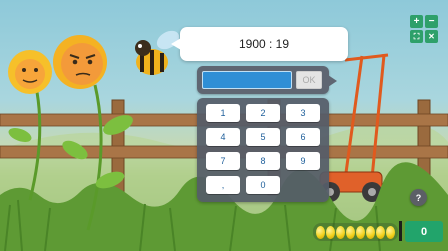 Image resolution: width=448 pixels, height=251 pixels. What do you see at coordinates (80, 62) in the screenshot?
I see `flower-character-illustration` at bounding box center [80, 62].